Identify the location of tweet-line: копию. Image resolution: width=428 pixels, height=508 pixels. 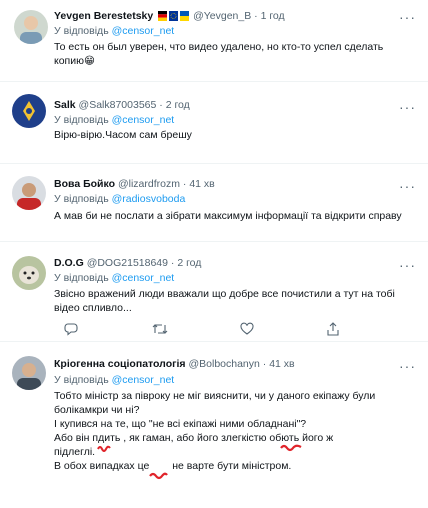
(69, 61).